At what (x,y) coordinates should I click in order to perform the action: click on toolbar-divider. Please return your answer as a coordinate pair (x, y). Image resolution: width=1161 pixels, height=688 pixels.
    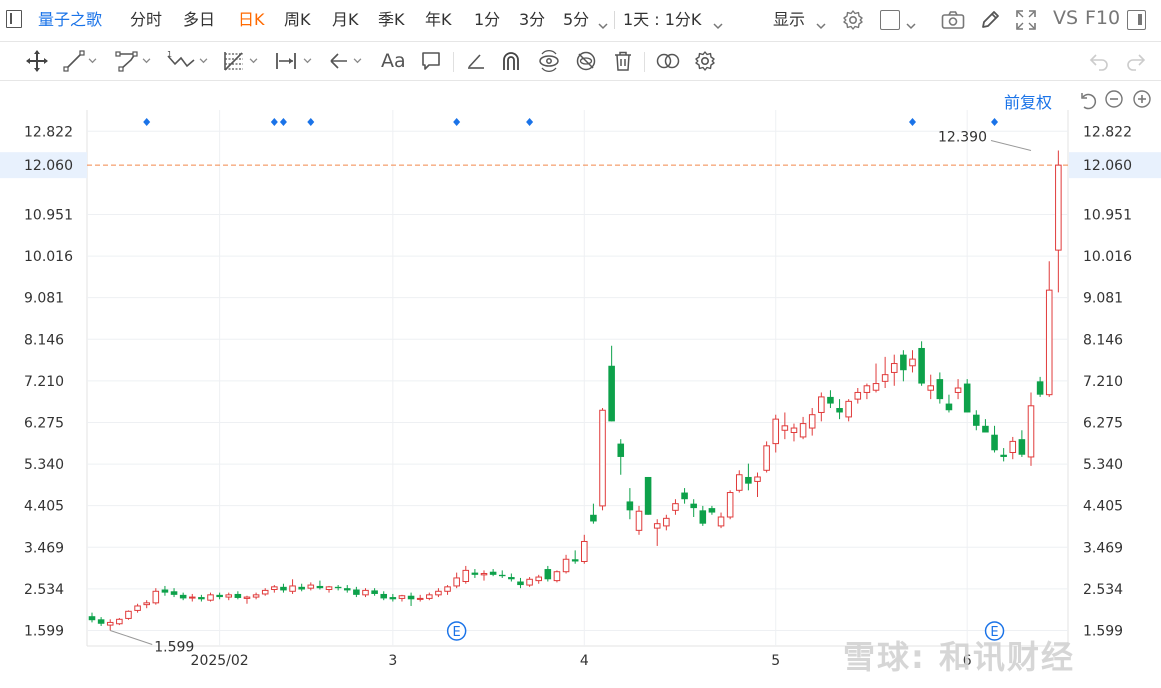
    Looking at the image, I should click on (453, 62).